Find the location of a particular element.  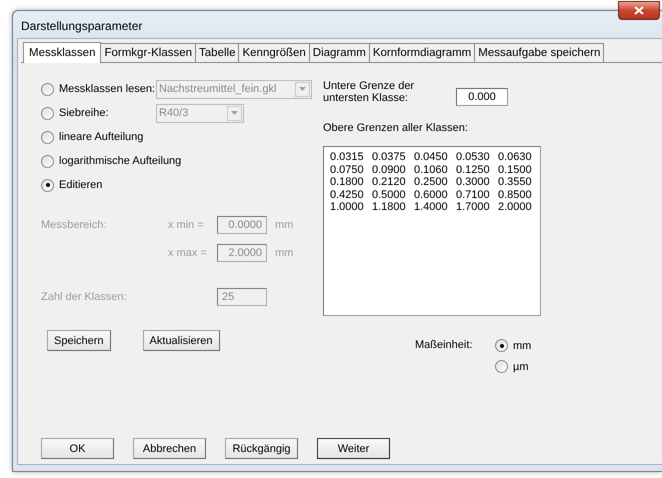

tab: Messaufgabe speichern is located at coordinates (539, 52).